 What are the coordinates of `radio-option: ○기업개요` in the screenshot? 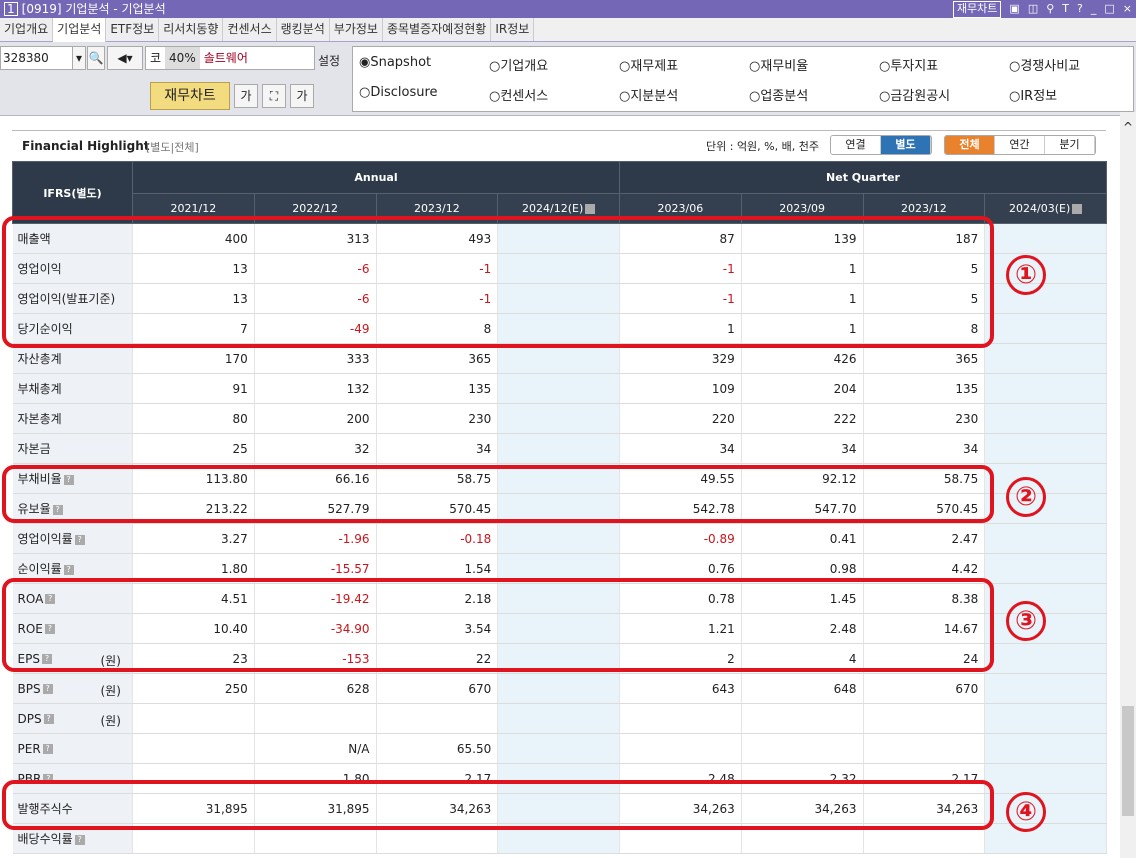 It's located at (518, 64).